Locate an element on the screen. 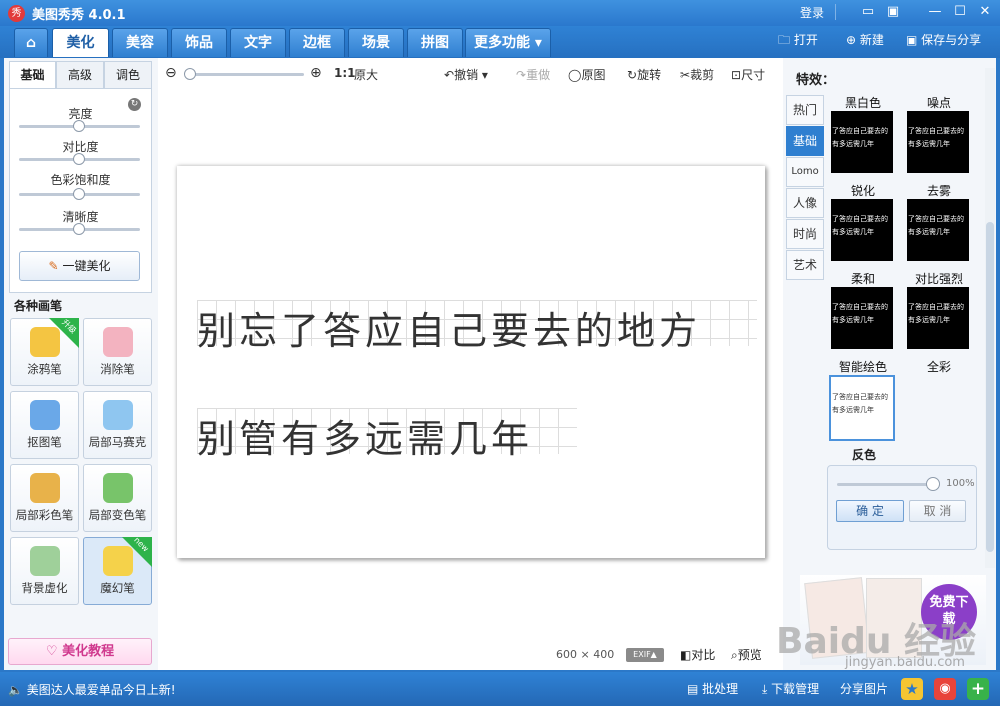  effect-soft-thumb: 了答应自己要去的 有多远需几年 is located at coordinates (862, 318).